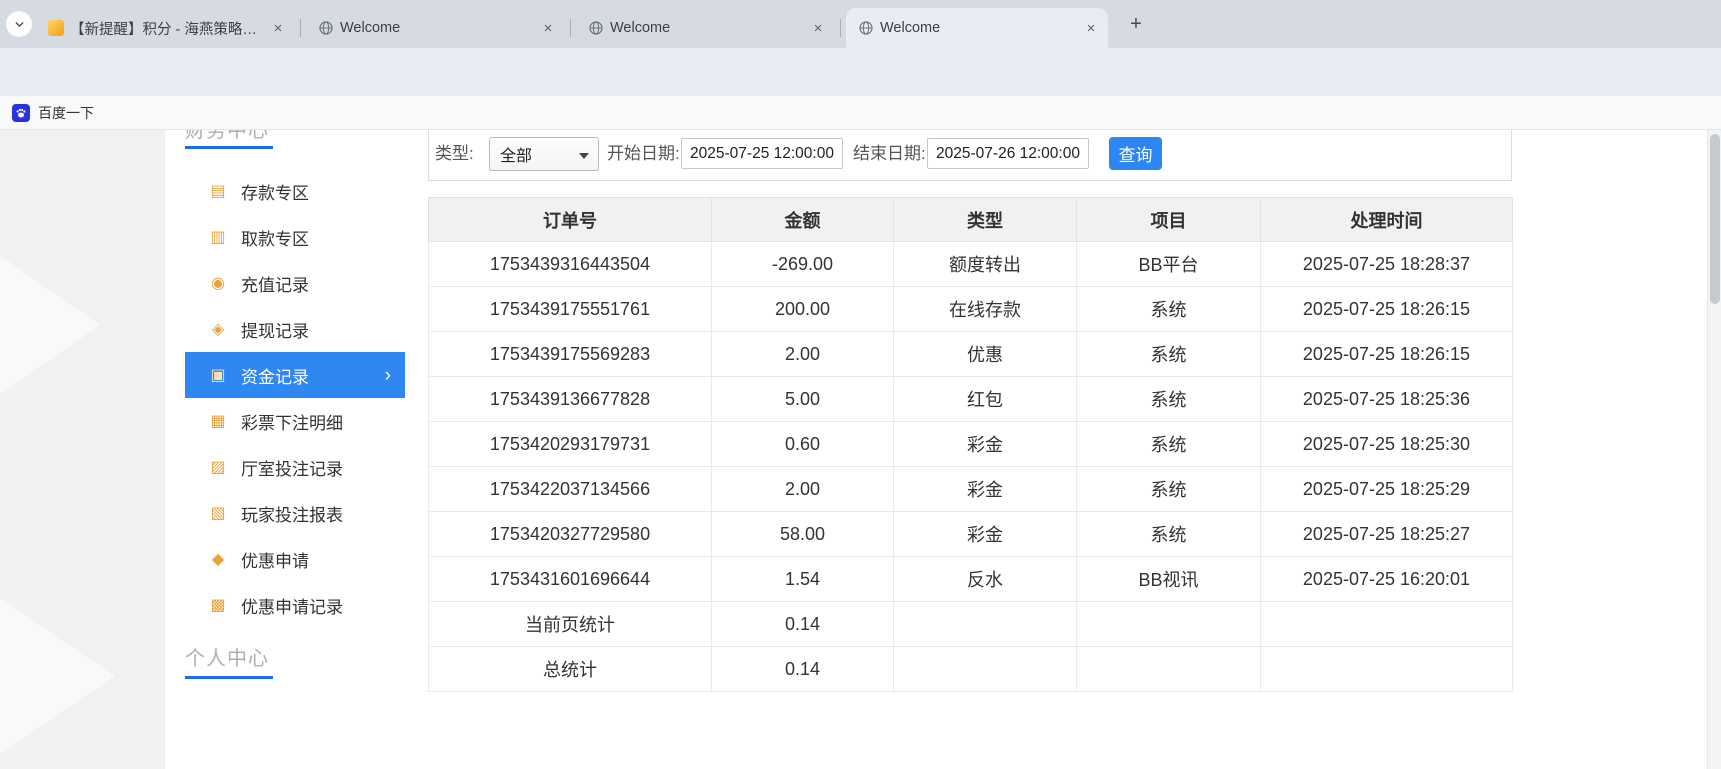 This screenshot has height=769, width=1721. I want to click on sidebar-item-recharge-records: ◉ 充值记录, so click(295, 283).